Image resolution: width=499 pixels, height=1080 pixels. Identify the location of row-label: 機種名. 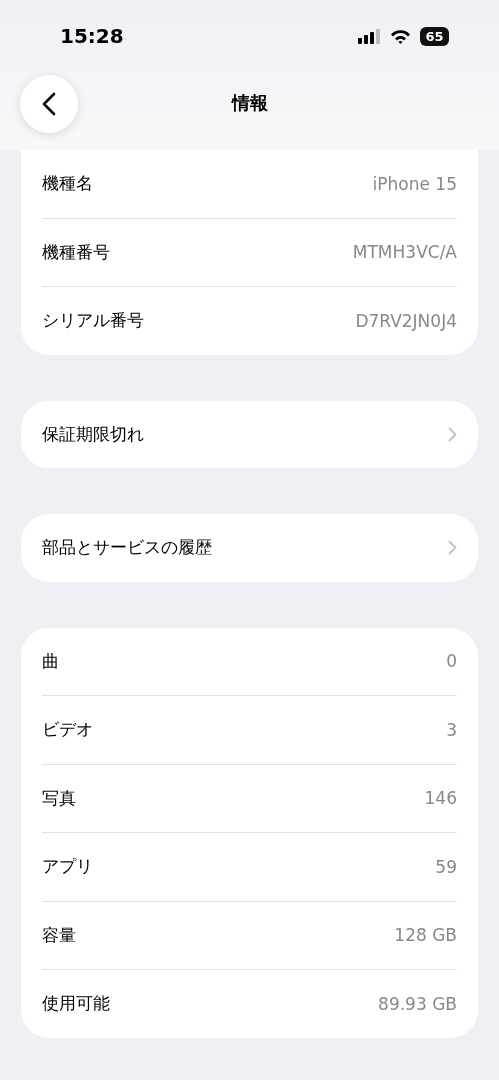
(67, 184).